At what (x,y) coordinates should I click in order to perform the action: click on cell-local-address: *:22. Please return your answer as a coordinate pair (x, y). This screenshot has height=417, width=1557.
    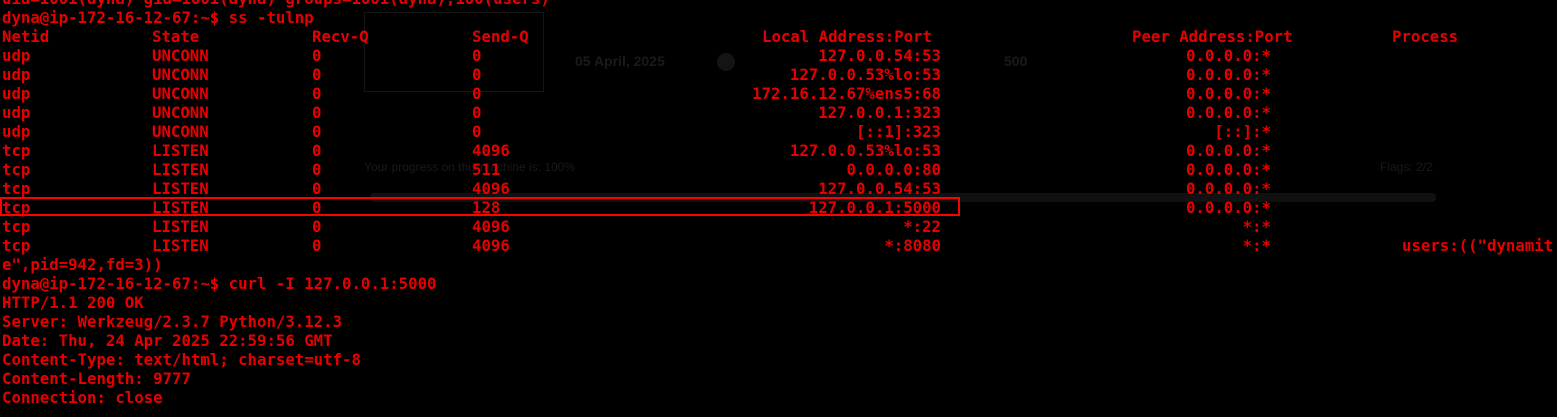
    Looking at the image, I should click on (922, 226).